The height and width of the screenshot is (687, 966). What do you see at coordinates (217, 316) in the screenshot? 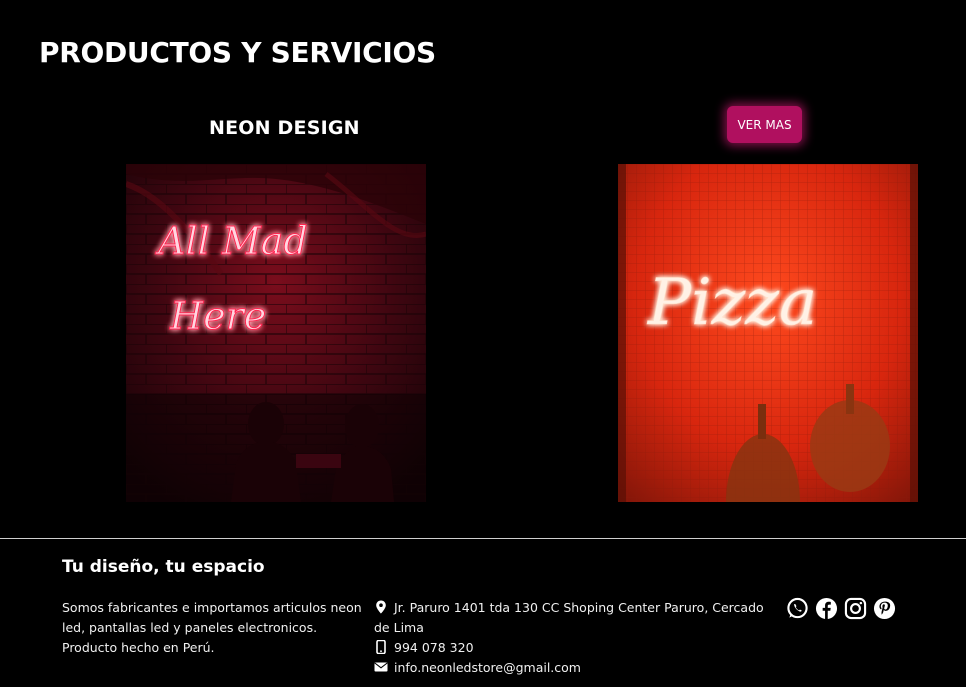
I see `neon-text-line2: Here` at bounding box center [217, 316].